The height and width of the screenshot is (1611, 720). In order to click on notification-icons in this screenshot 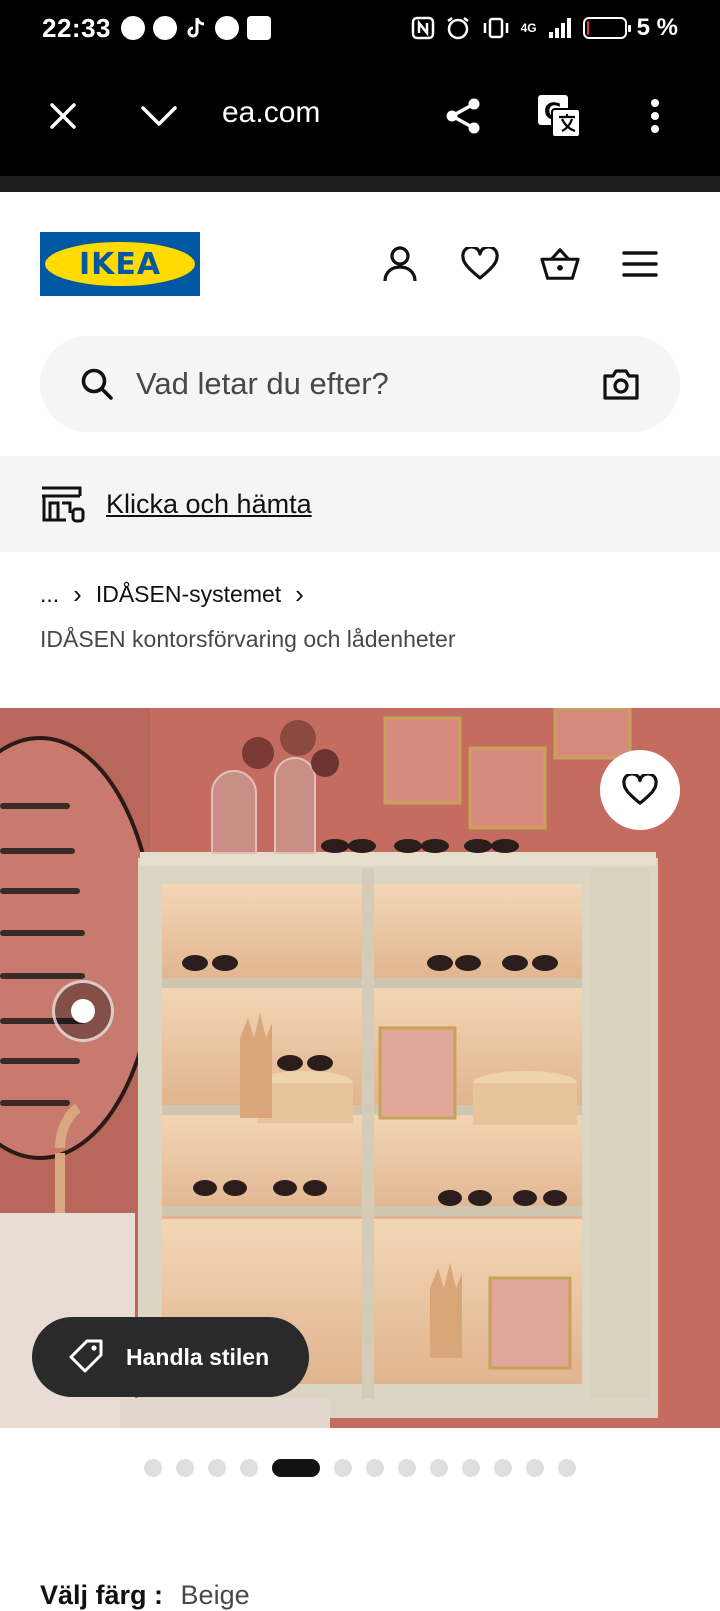, I will do `click(196, 28)`.